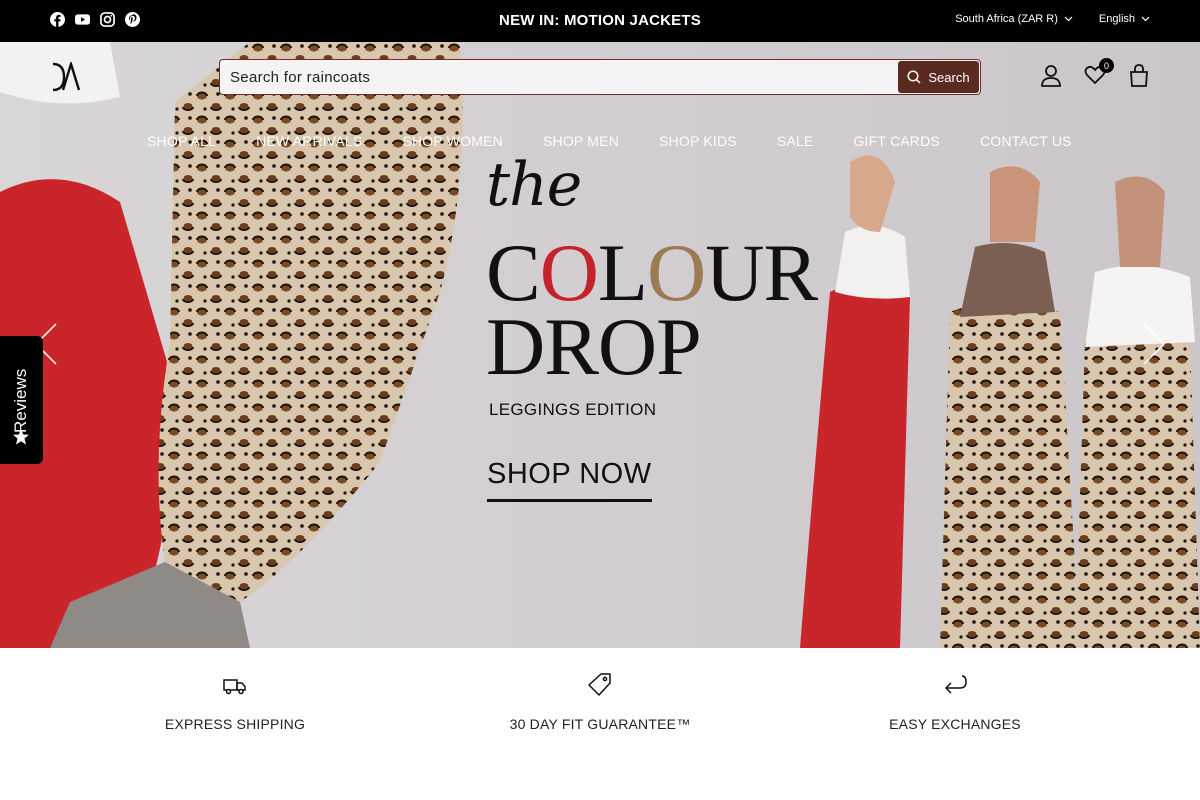  I want to click on nav-item-shop-men: SHOP MEN, so click(581, 141).